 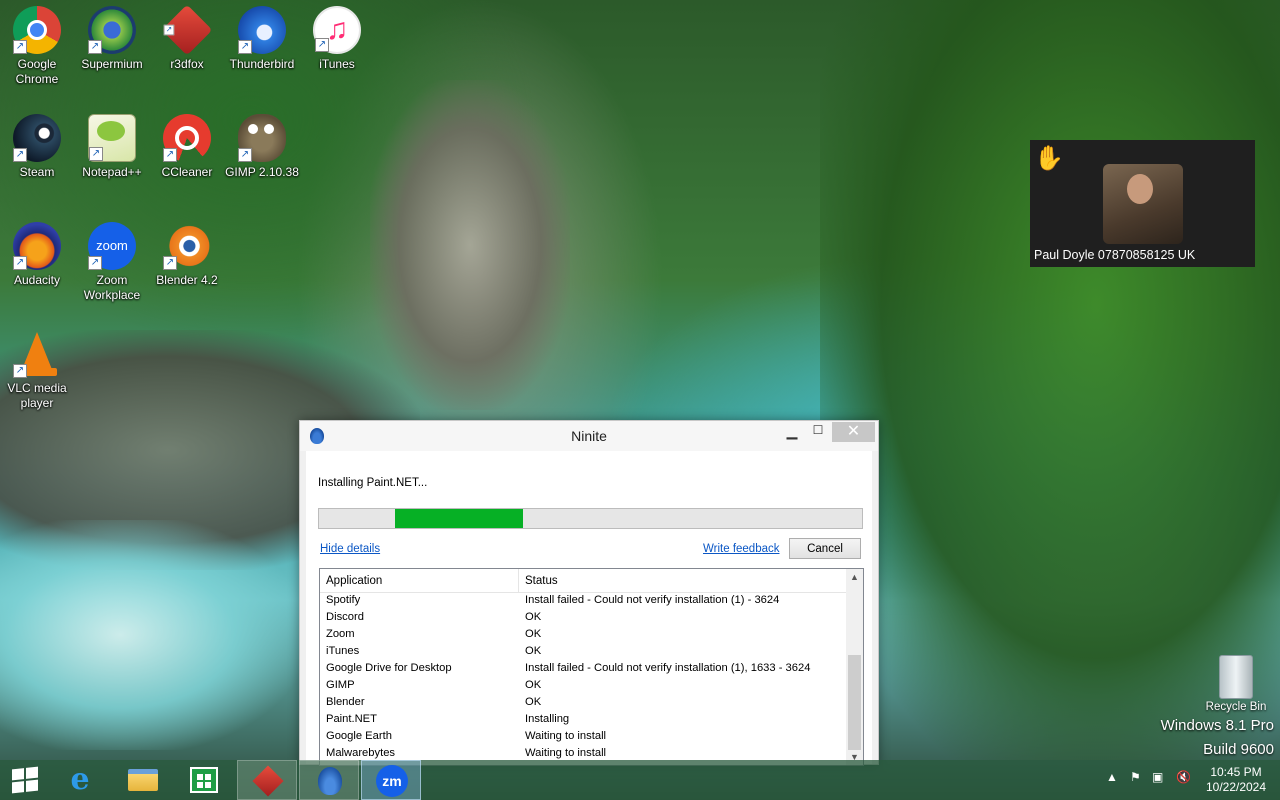 I want to click on app-name-cell: Malwarebytes, so click(x=361, y=753).